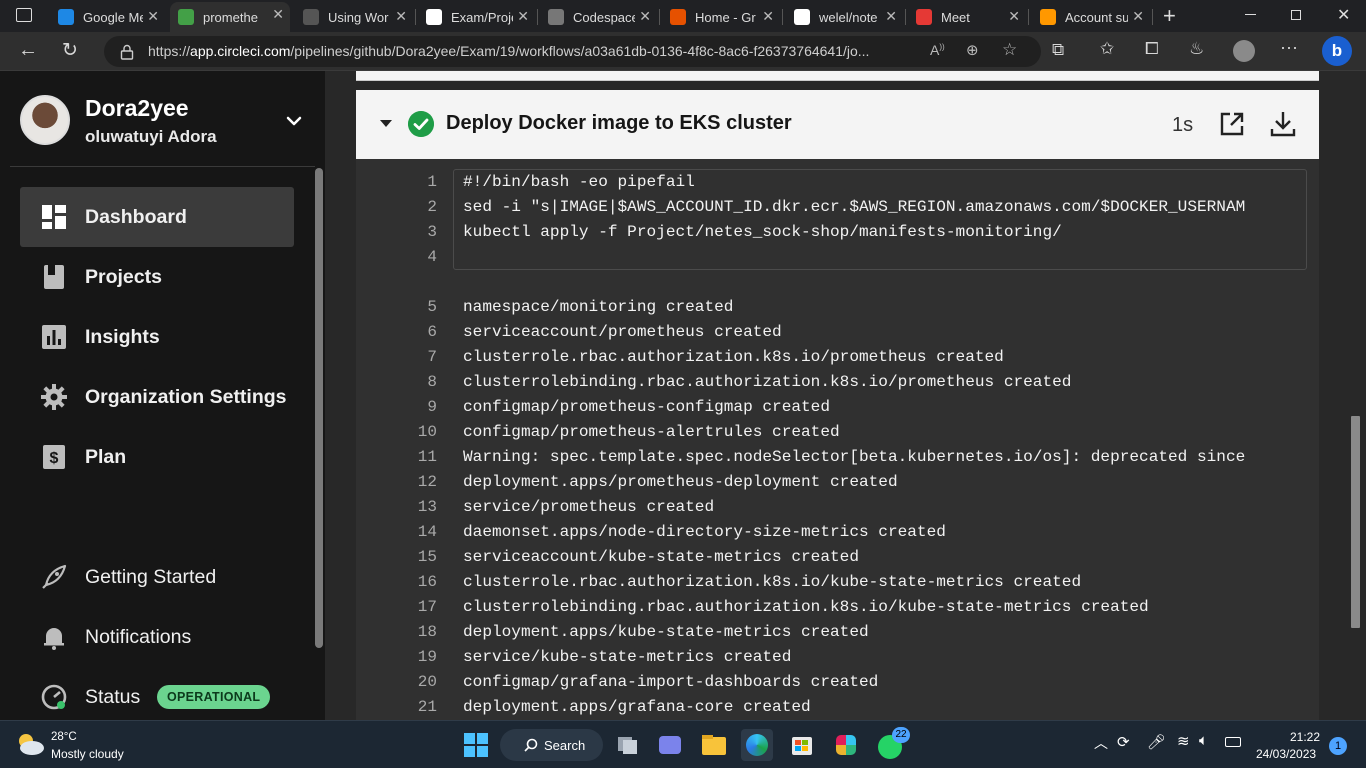 The height and width of the screenshot is (768, 1366). What do you see at coordinates (1233, 742) in the screenshot?
I see `battery-icon` at bounding box center [1233, 742].